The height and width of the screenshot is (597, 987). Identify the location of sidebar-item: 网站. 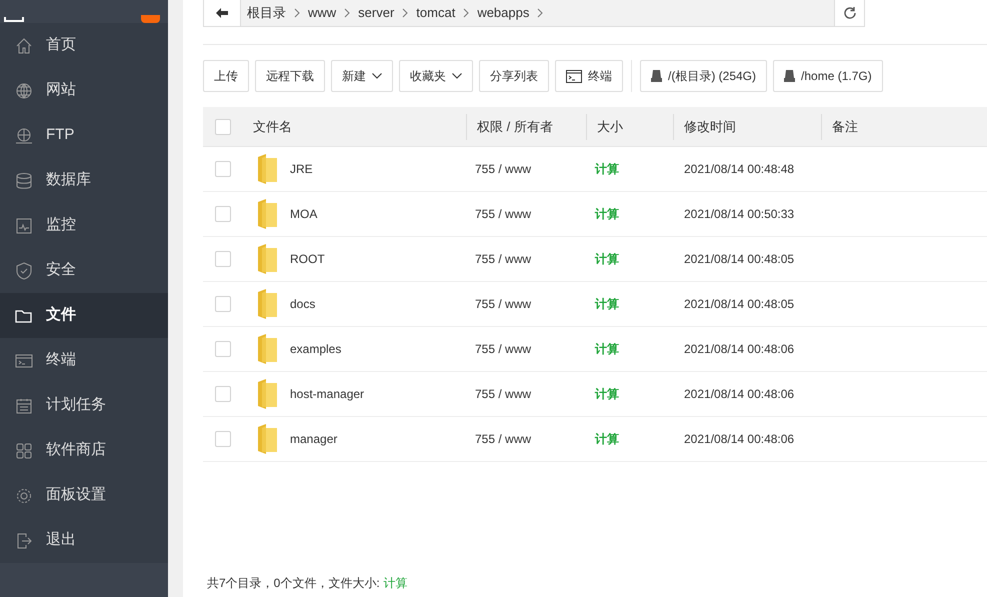
(84, 90).